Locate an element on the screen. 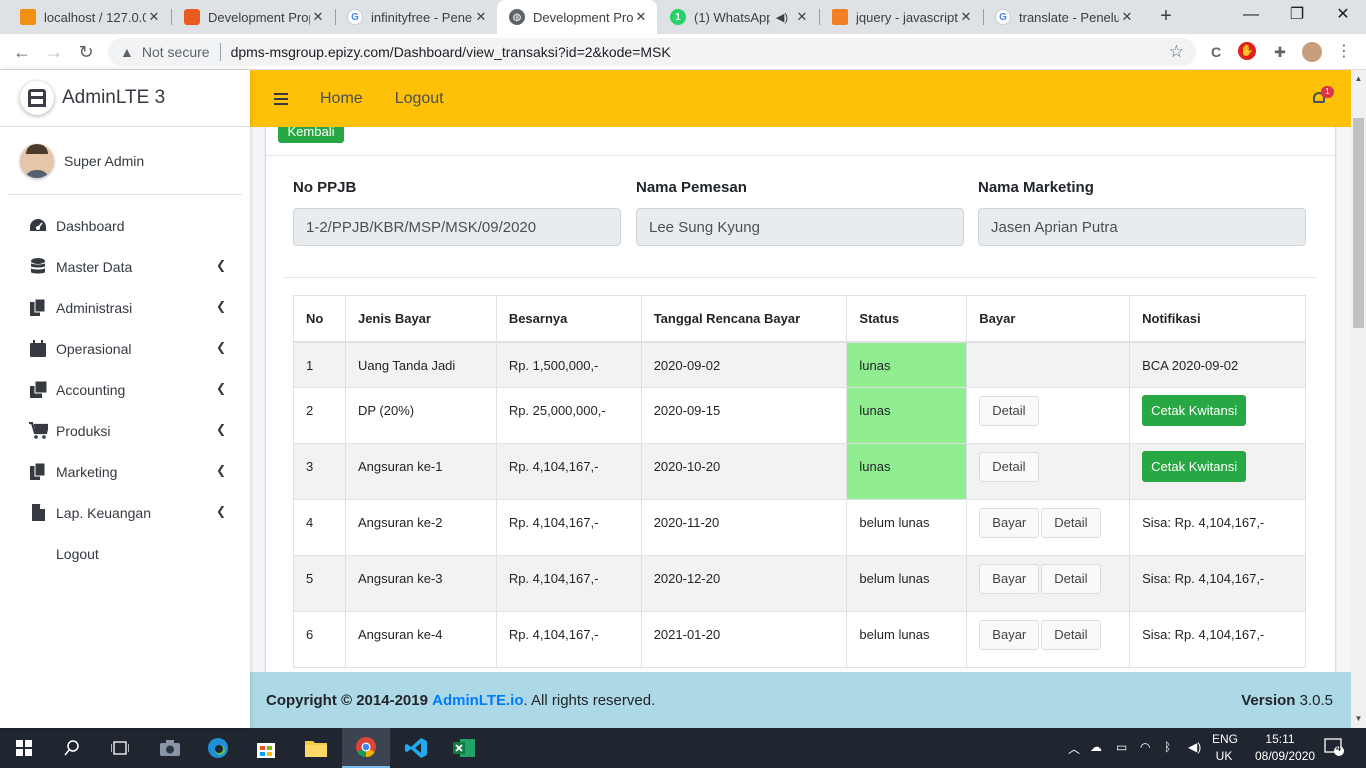 The image size is (1366, 768). edge-browser-icon is located at coordinates (218, 748).